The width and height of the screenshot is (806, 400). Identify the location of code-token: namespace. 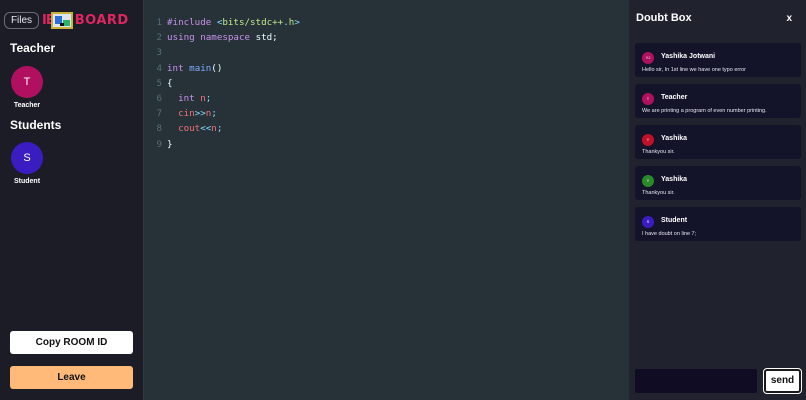
(225, 38).